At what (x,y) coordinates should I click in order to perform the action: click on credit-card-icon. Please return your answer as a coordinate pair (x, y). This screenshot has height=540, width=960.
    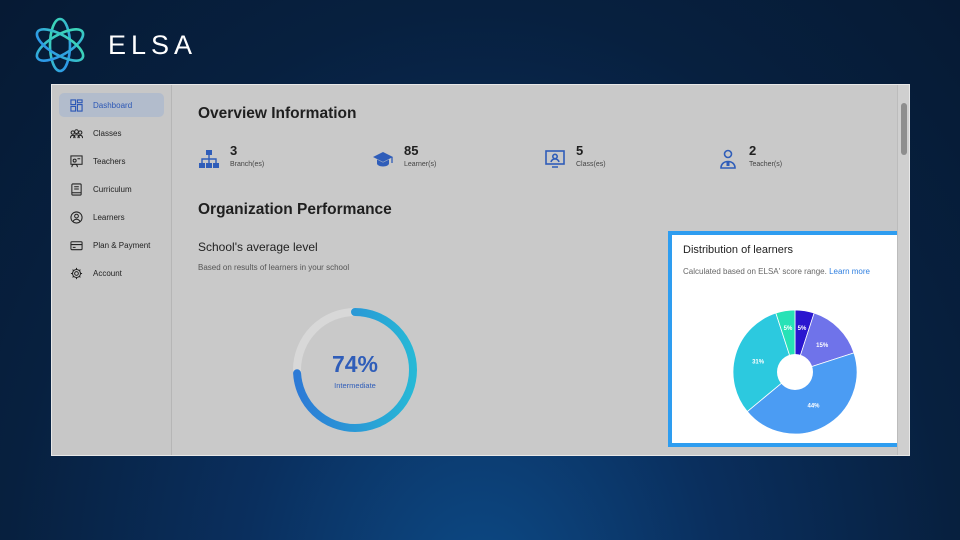
    Looking at the image, I should click on (76, 245).